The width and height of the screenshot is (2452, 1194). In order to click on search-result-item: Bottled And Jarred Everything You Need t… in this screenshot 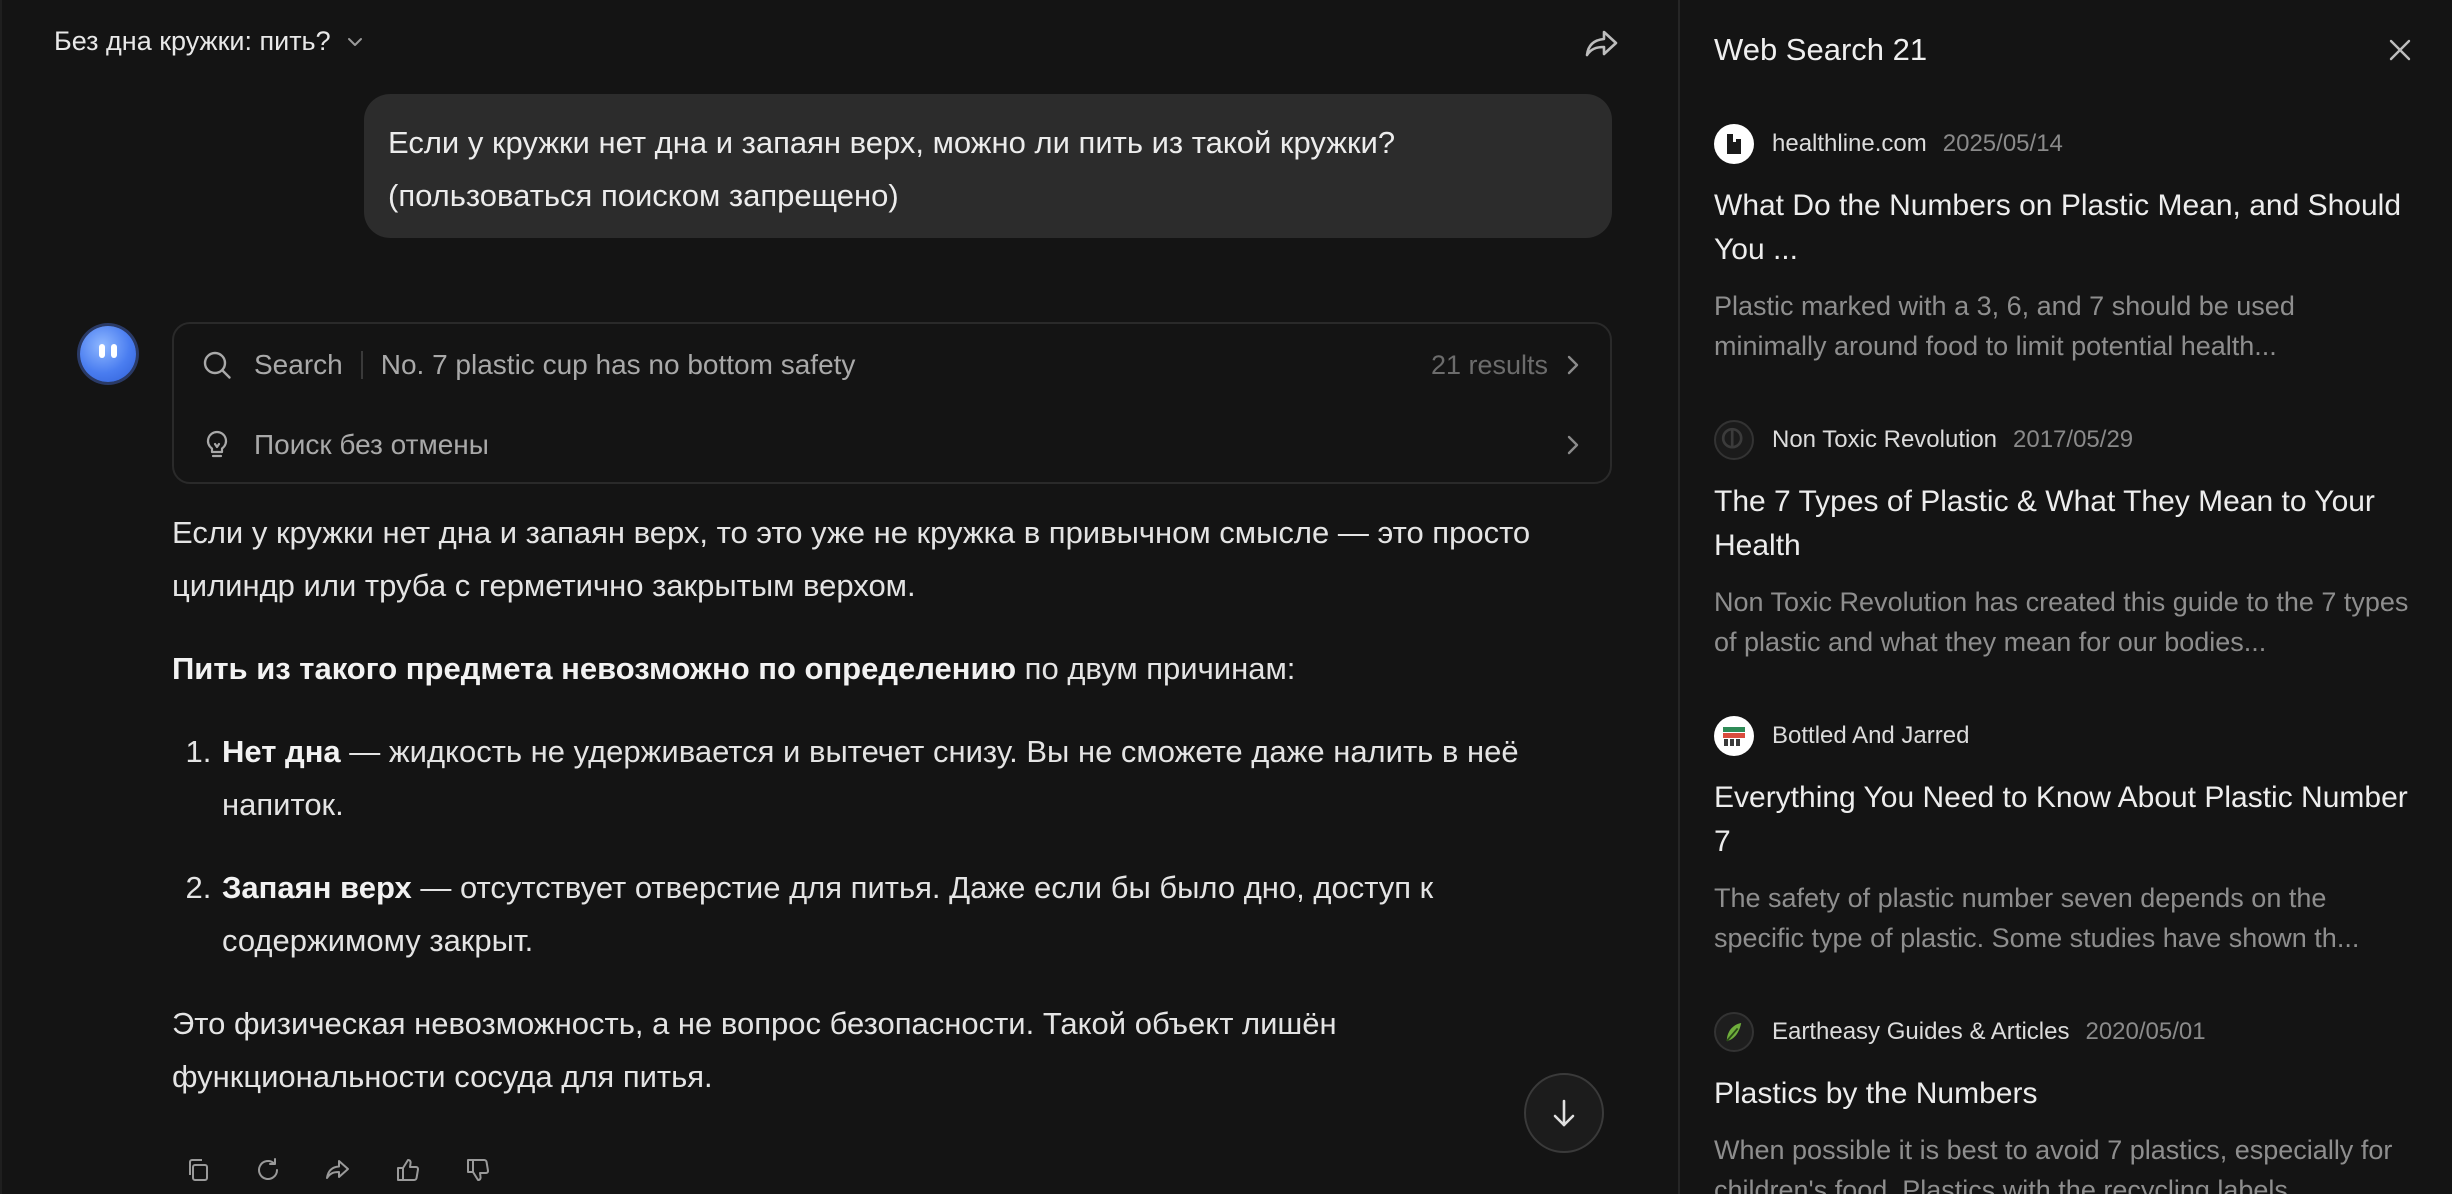, I will do `click(2064, 837)`.